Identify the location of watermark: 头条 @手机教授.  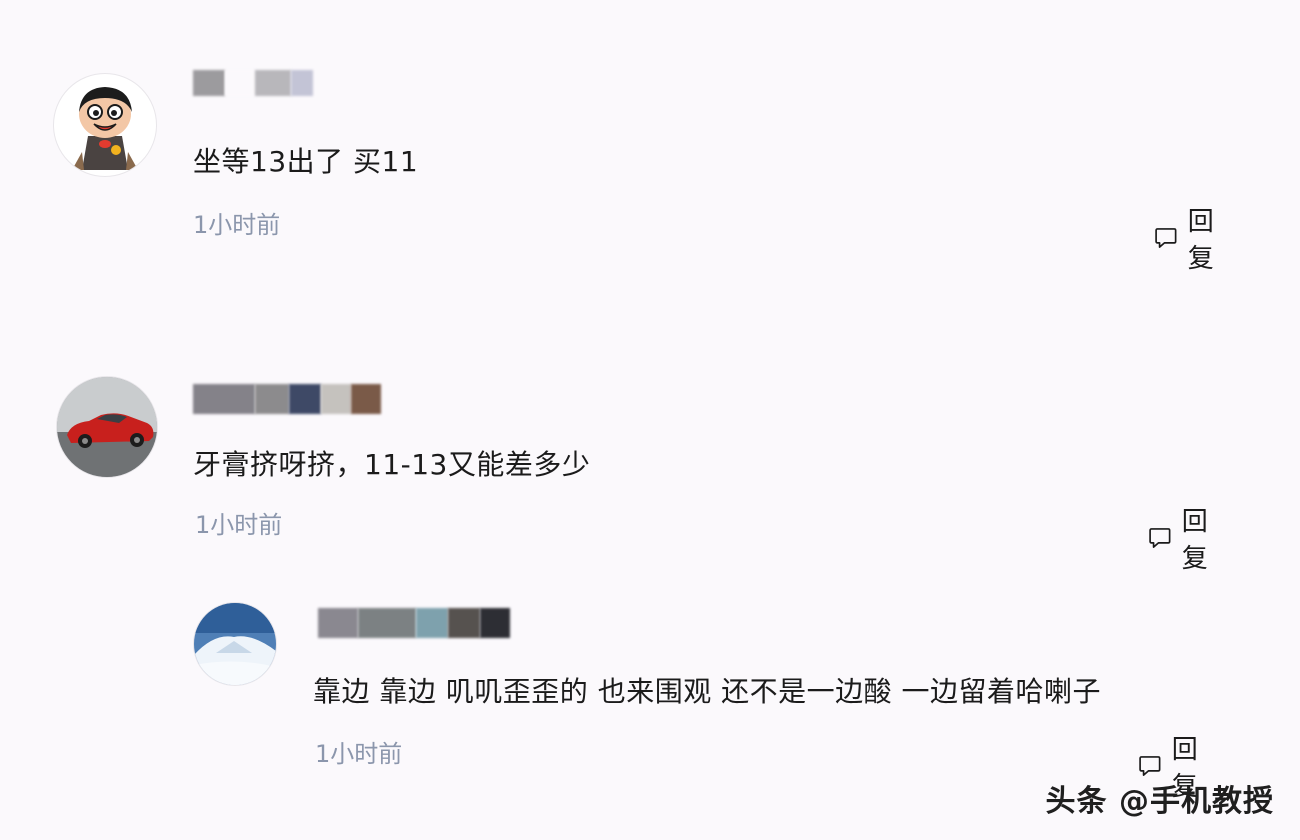
(1159, 801).